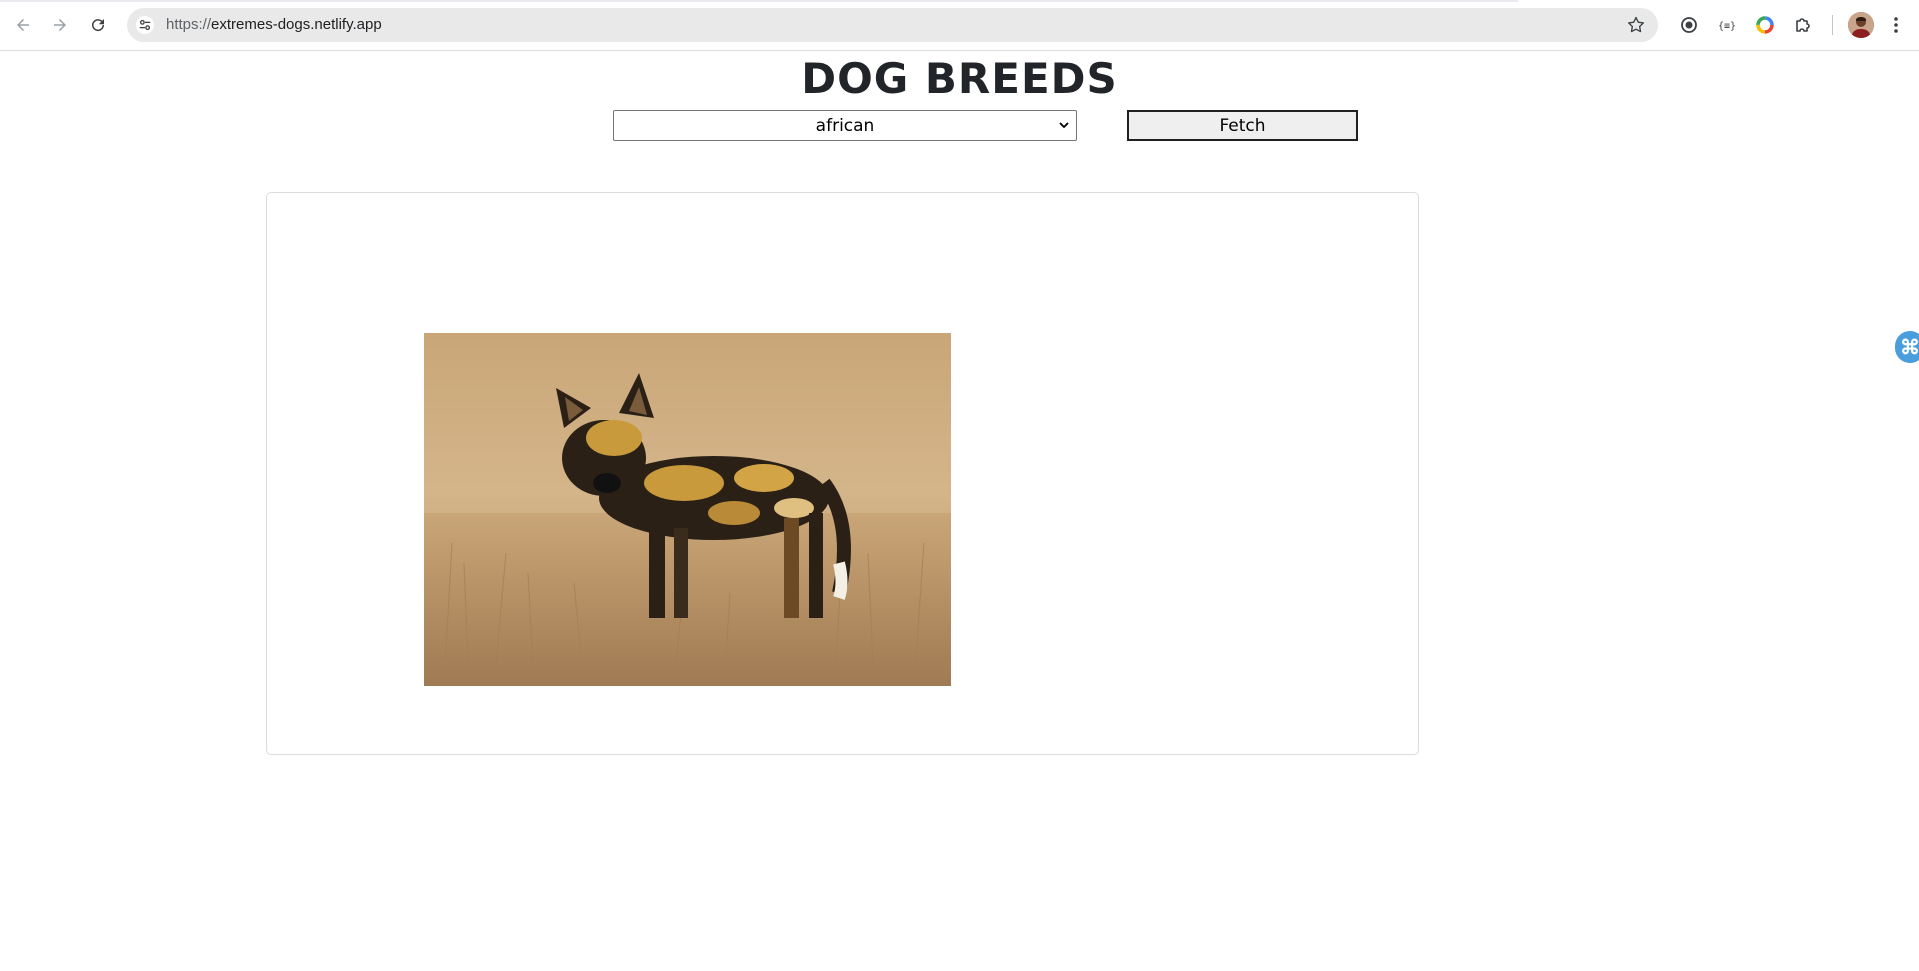 This screenshot has height=971, width=1919. I want to click on browser-toolbar: https://extremes-dogs.netlify.app {≡}, so click(959, 25).